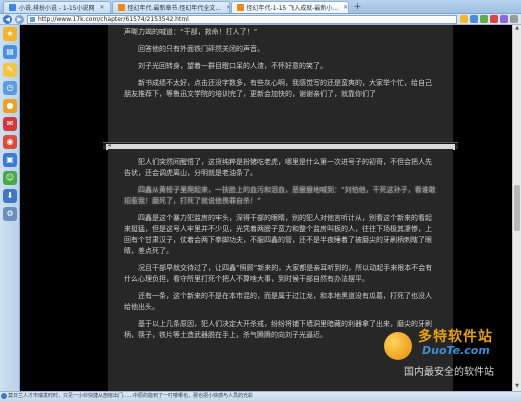 Image resolution: width=521 pixels, height=401 pixels. What do you see at coordinates (514, 19) in the screenshot?
I see `menu-icon` at bounding box center [514, 19].